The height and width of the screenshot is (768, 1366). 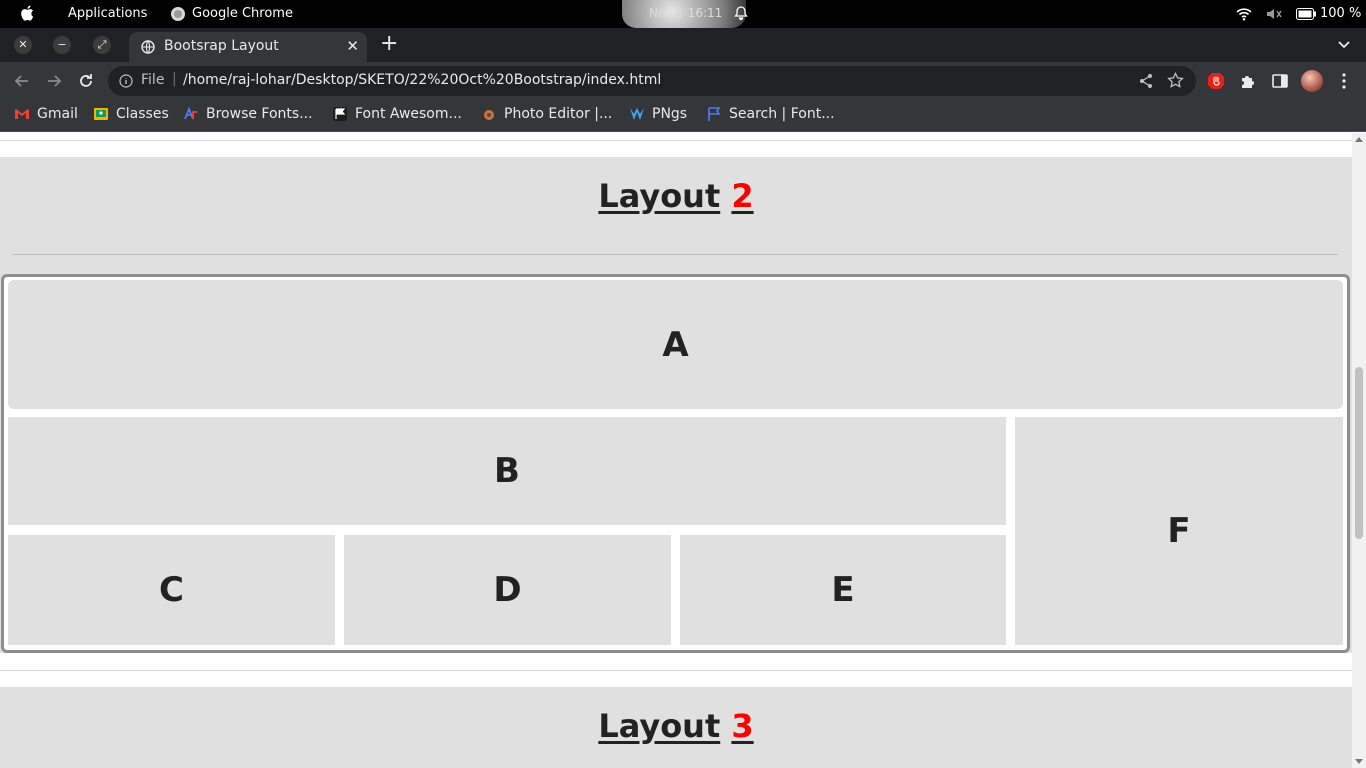 What do you see at coordinates (1274, 14) in the screenshot?
I see `volume-icon` at bounding box center [1274, 14].